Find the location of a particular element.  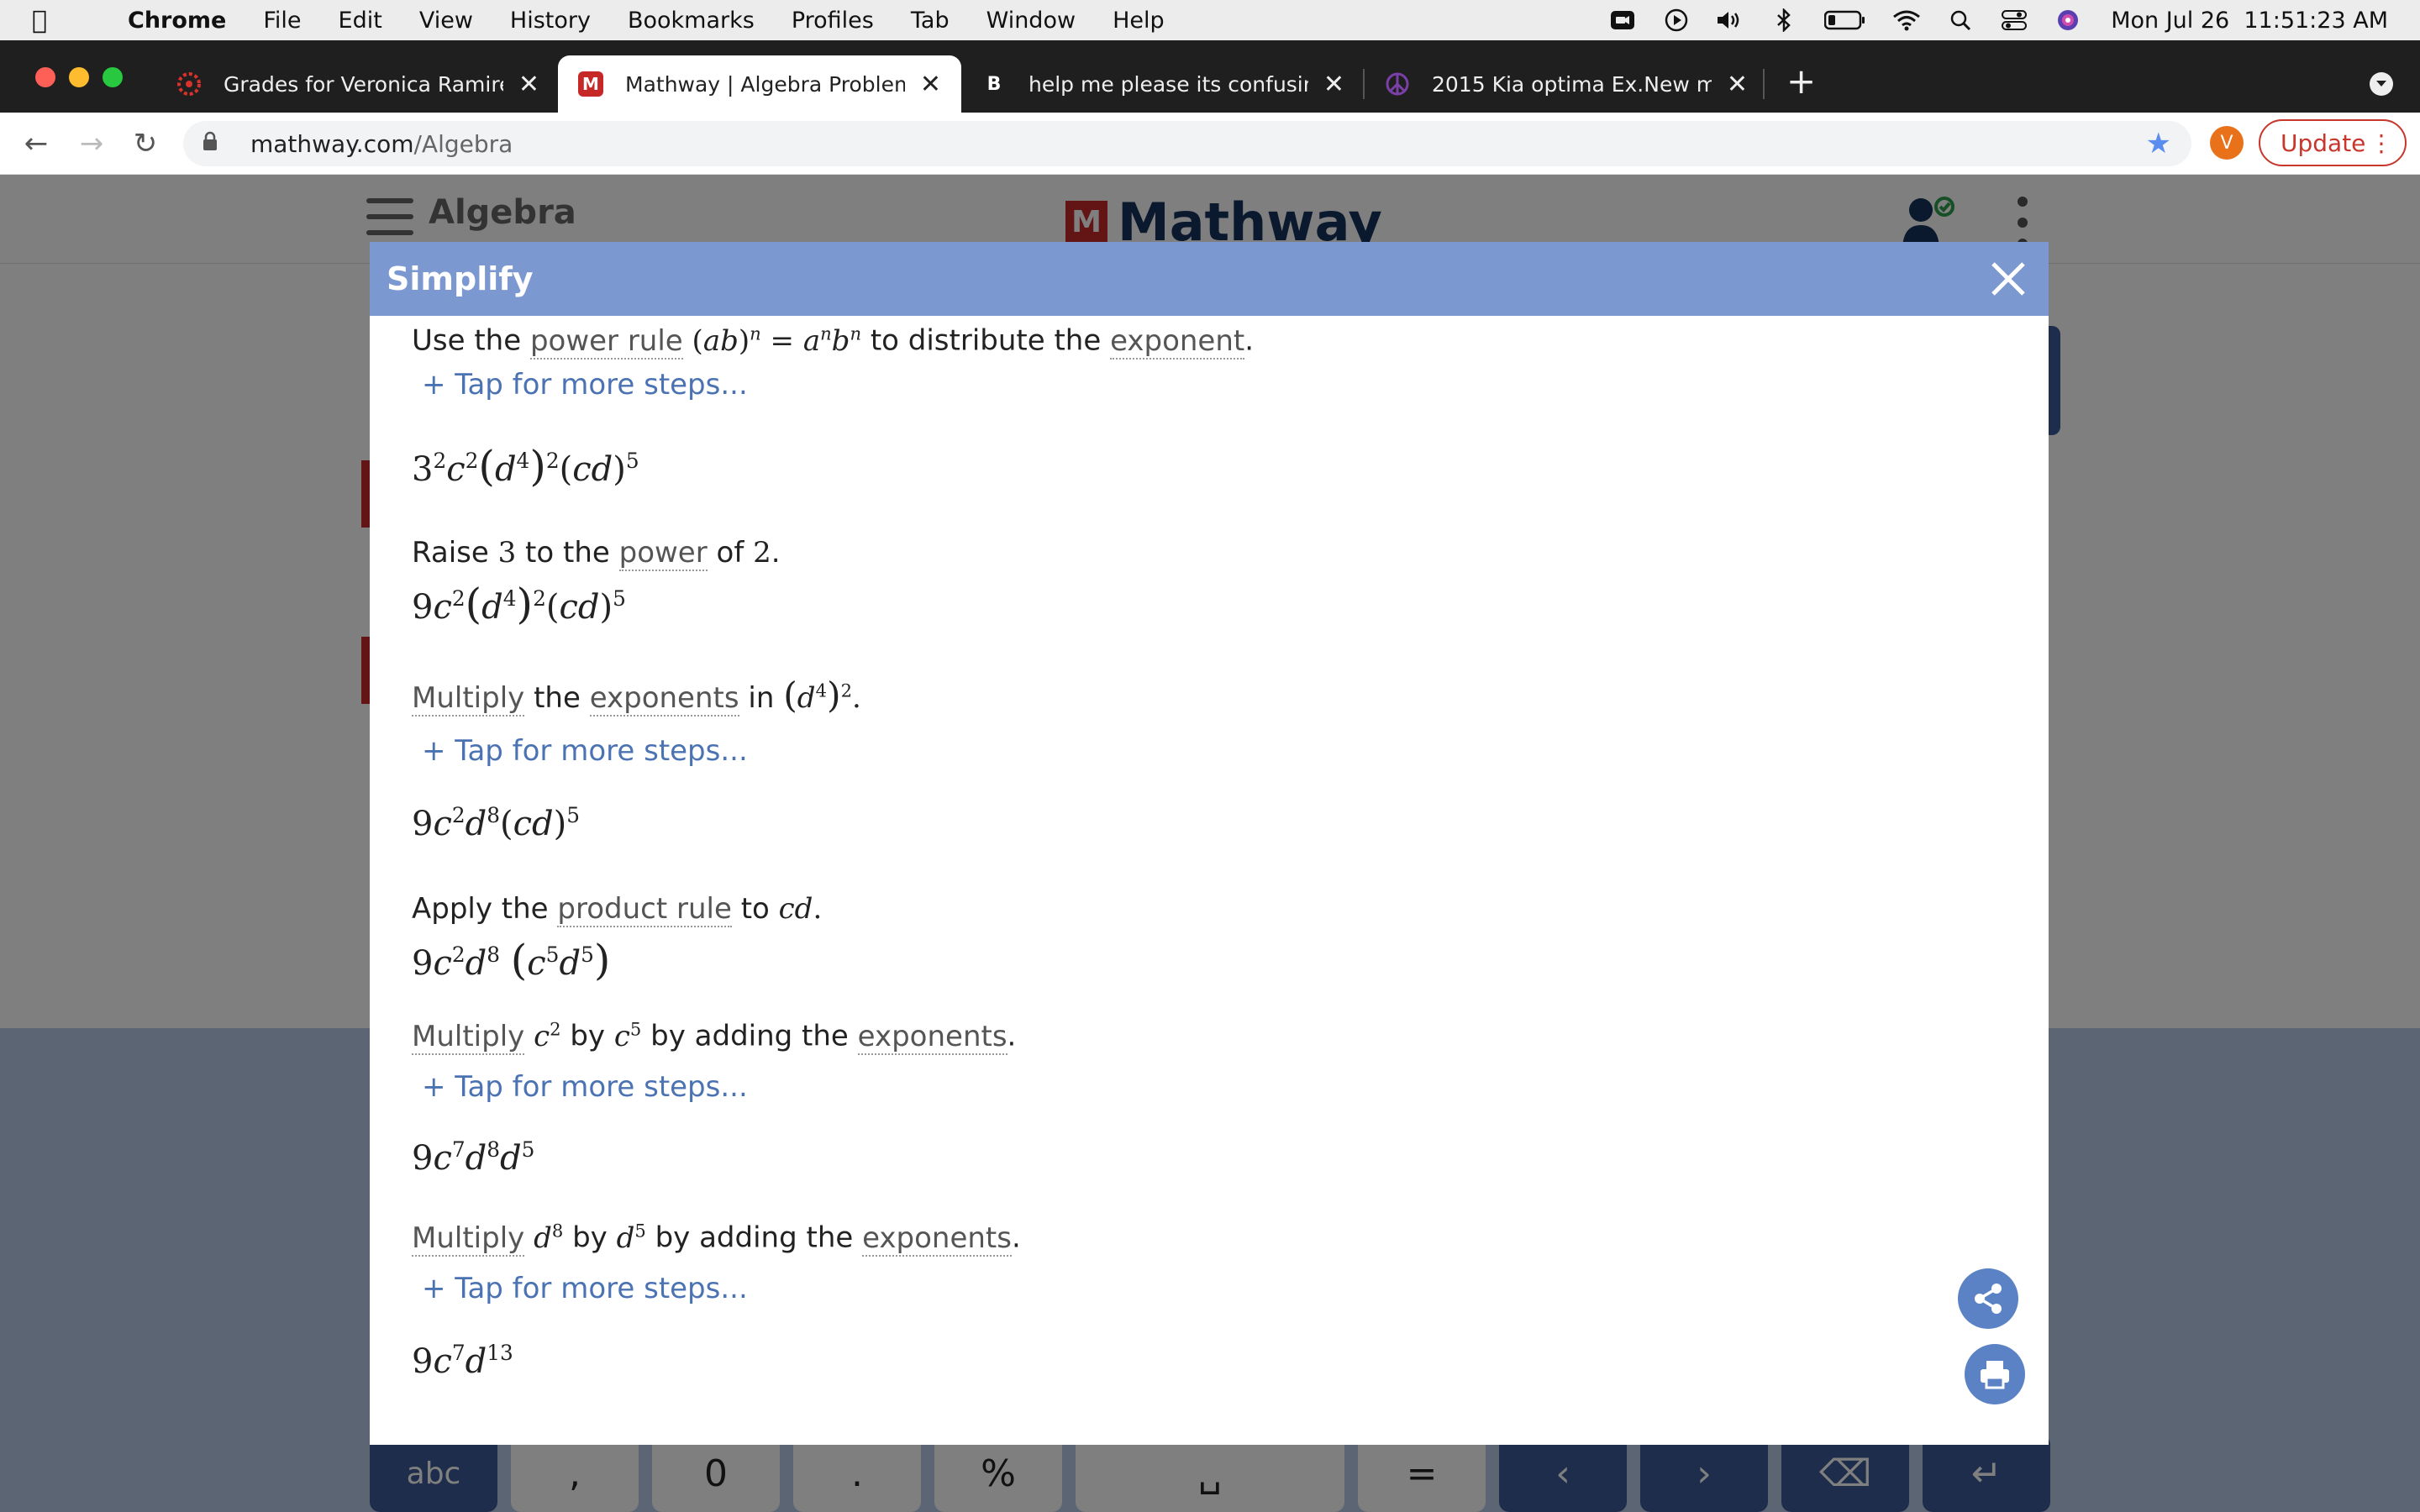

tab-kia: 2015 Kia optima Ex.New motor ✕ is located at coordinates (1566, 84).